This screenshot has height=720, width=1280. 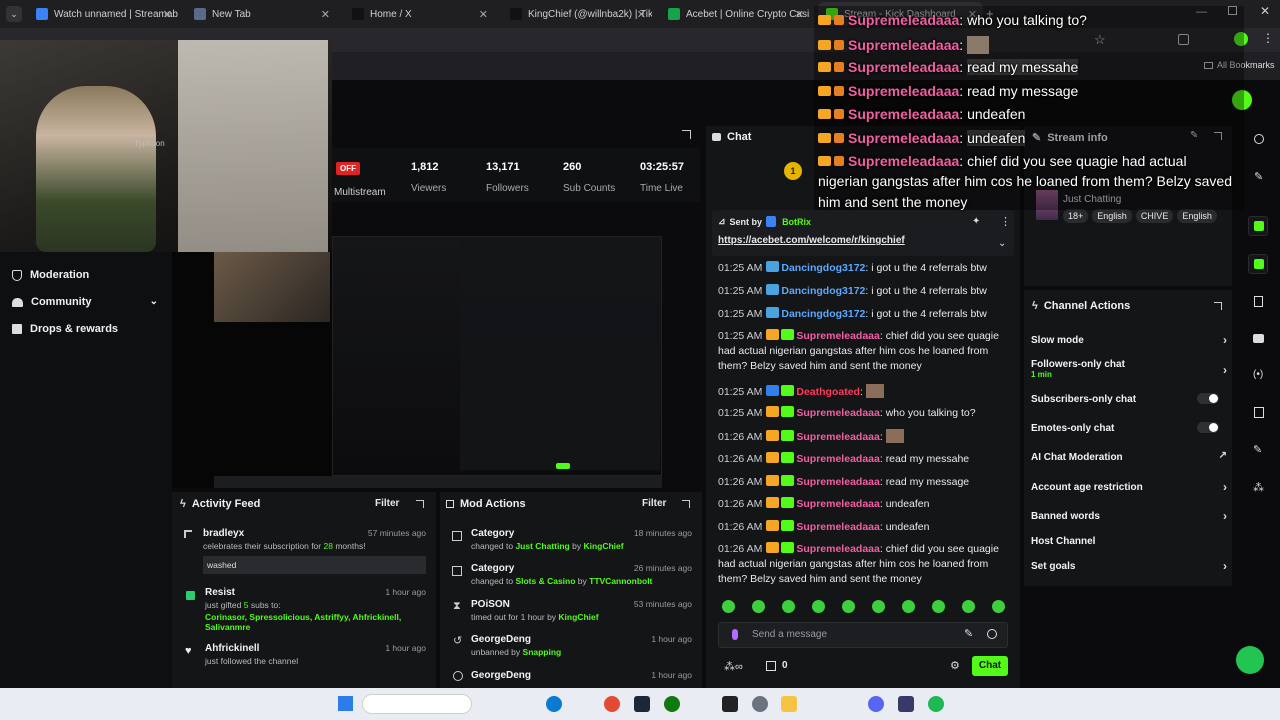 What do you see at coordinates (893, 202) in the screenshot?
I see `overlay-wrap-line: him and sent the money` at bounding box center [893, 202].